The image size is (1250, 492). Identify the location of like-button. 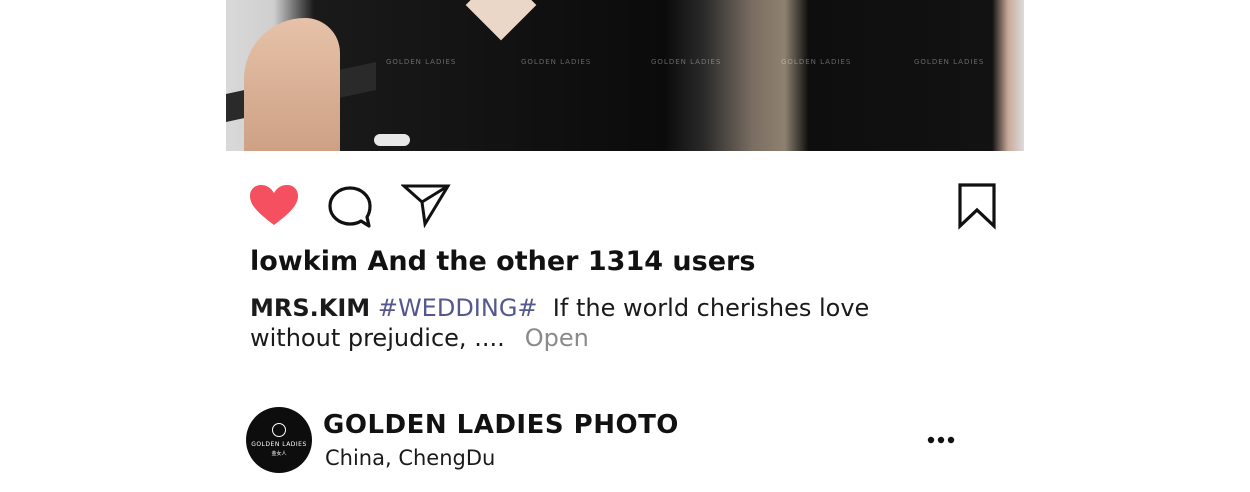
(274, 206).